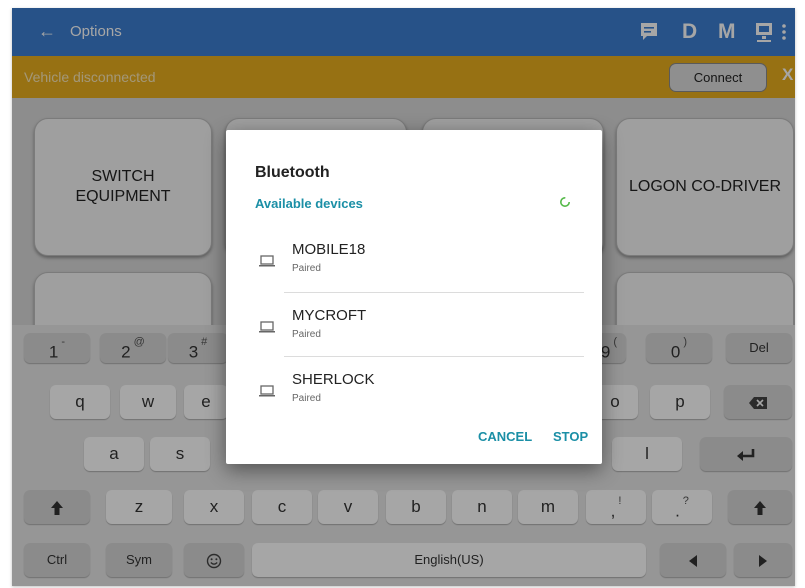 This screenshot has width=805, height=588. What do you see at coordinates (329, 315) in the screenshot?
I see `device-name: MYCROFT` at bounding box center [329, 315].